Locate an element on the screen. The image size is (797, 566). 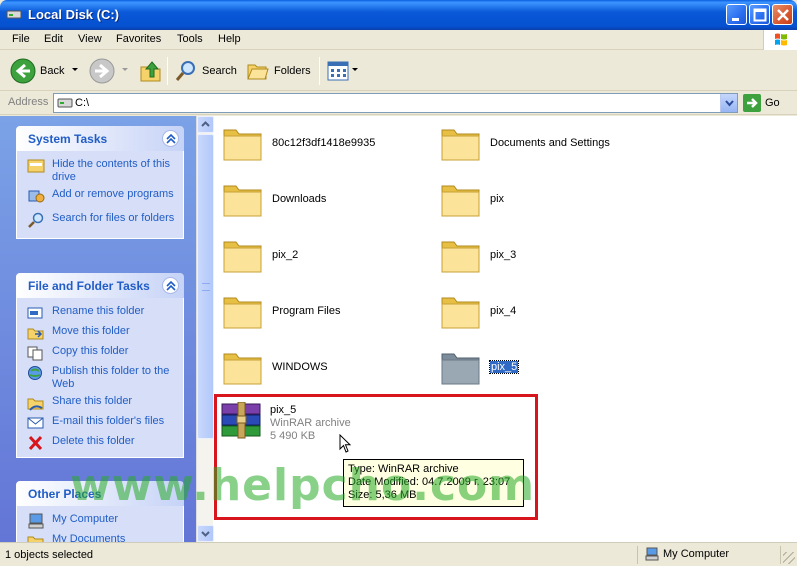
rename-icon is located at coordinates (35, 313).